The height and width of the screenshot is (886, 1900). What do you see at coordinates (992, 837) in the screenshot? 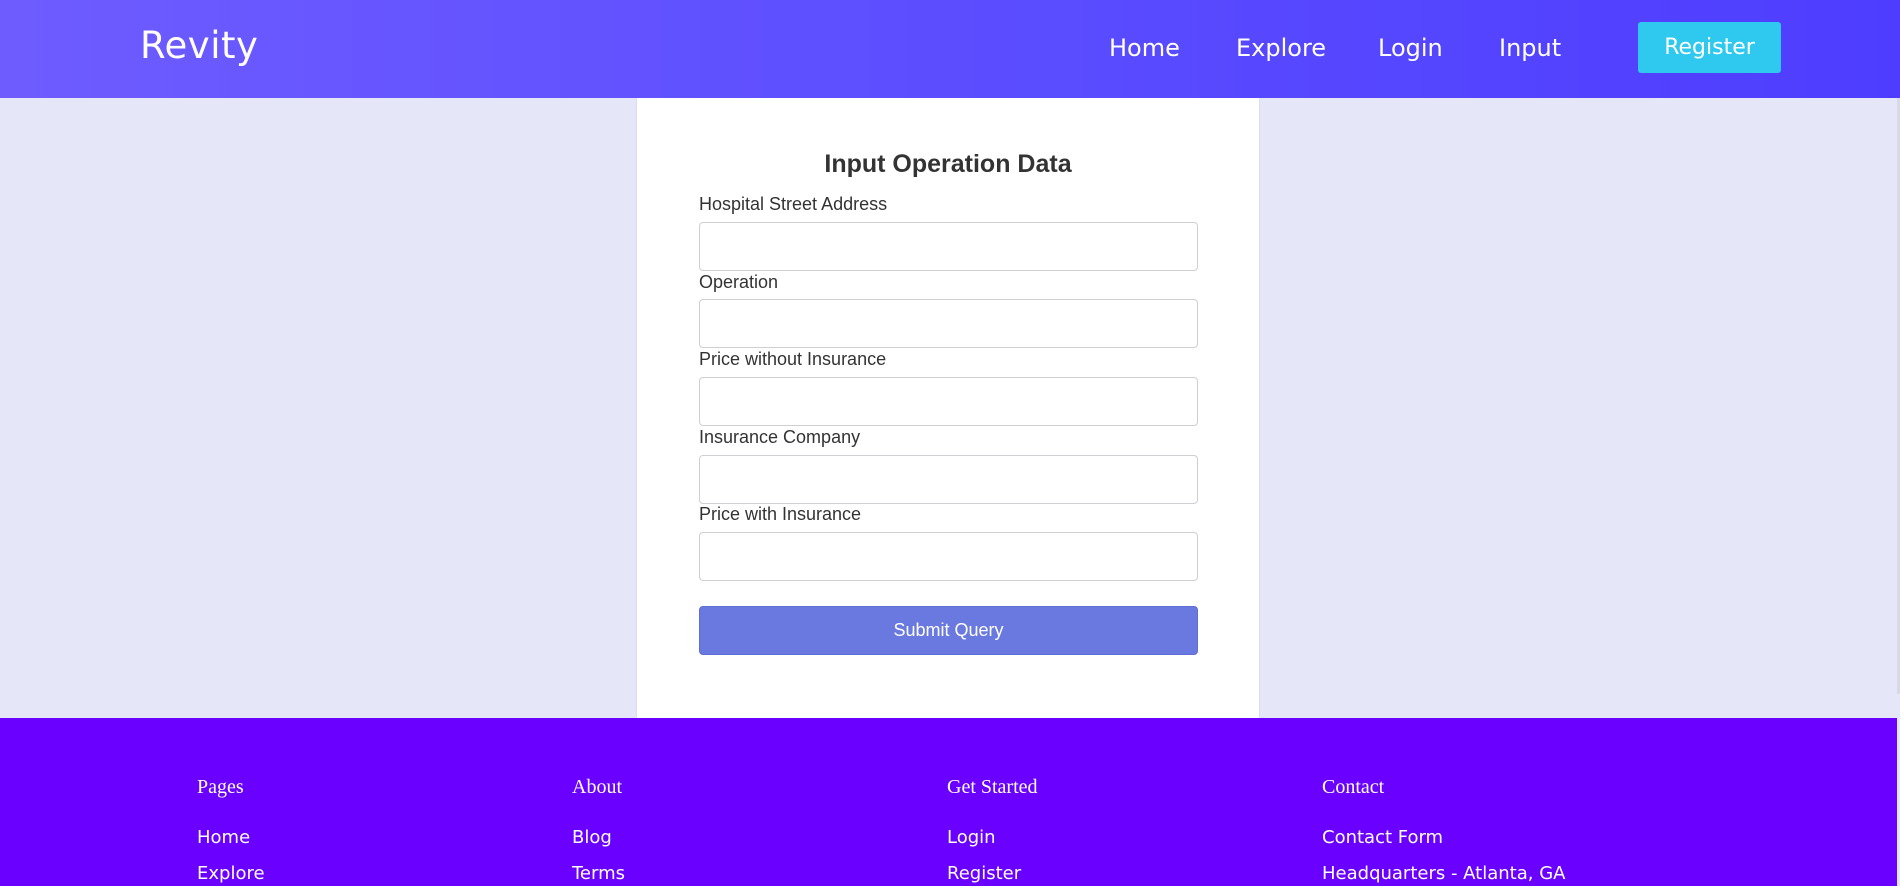
I see `footer-link-login: Login` at bounding box center [992, 837].